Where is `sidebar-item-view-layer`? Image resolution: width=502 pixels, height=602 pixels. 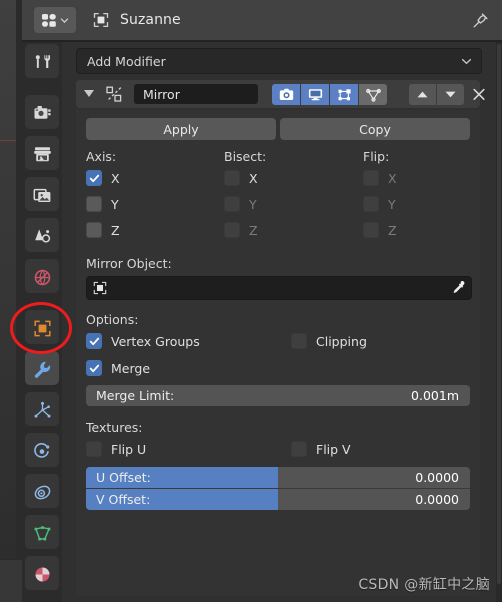
sidebar-item-view-layer is located at coordinates (42, 195).